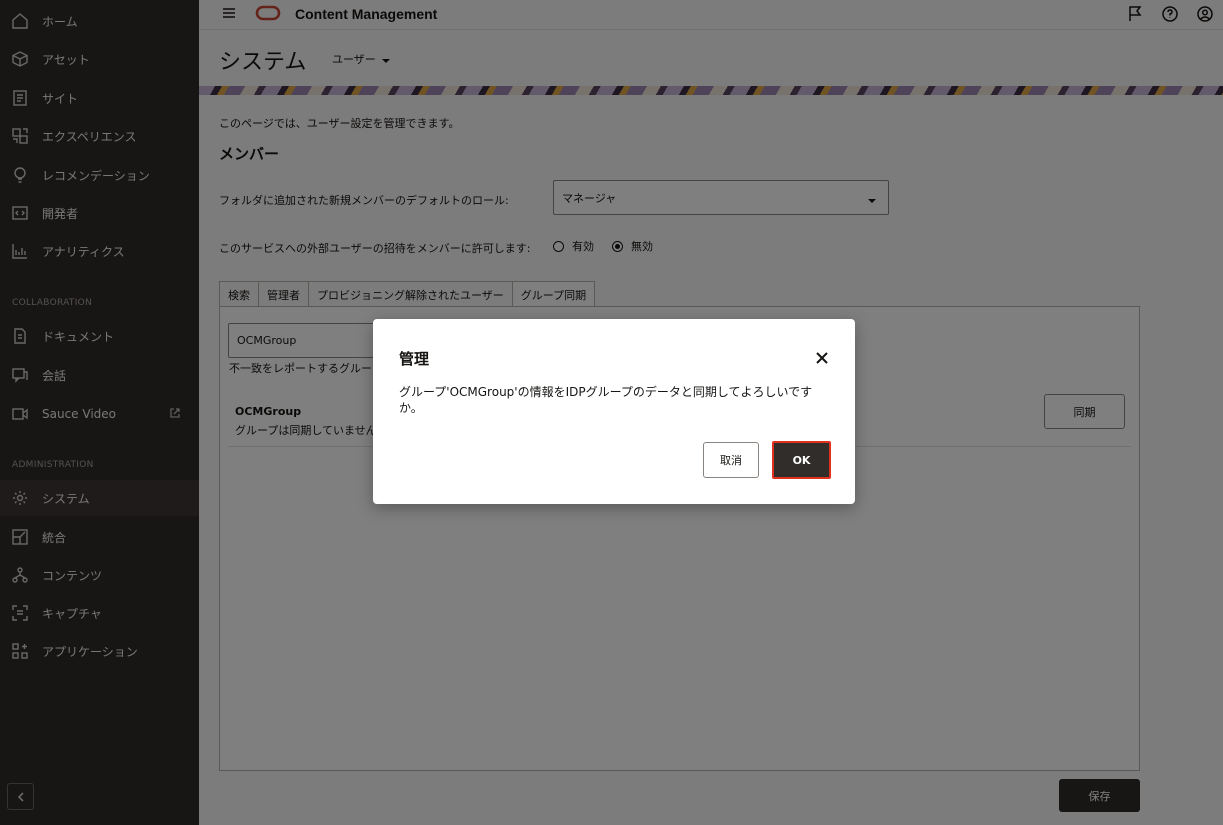 The image size is (1223, 825). What do you see at coordinates (414, 359) in the screenshot?
I see `dialog-title: 管理` at bounding box center [414, 359].